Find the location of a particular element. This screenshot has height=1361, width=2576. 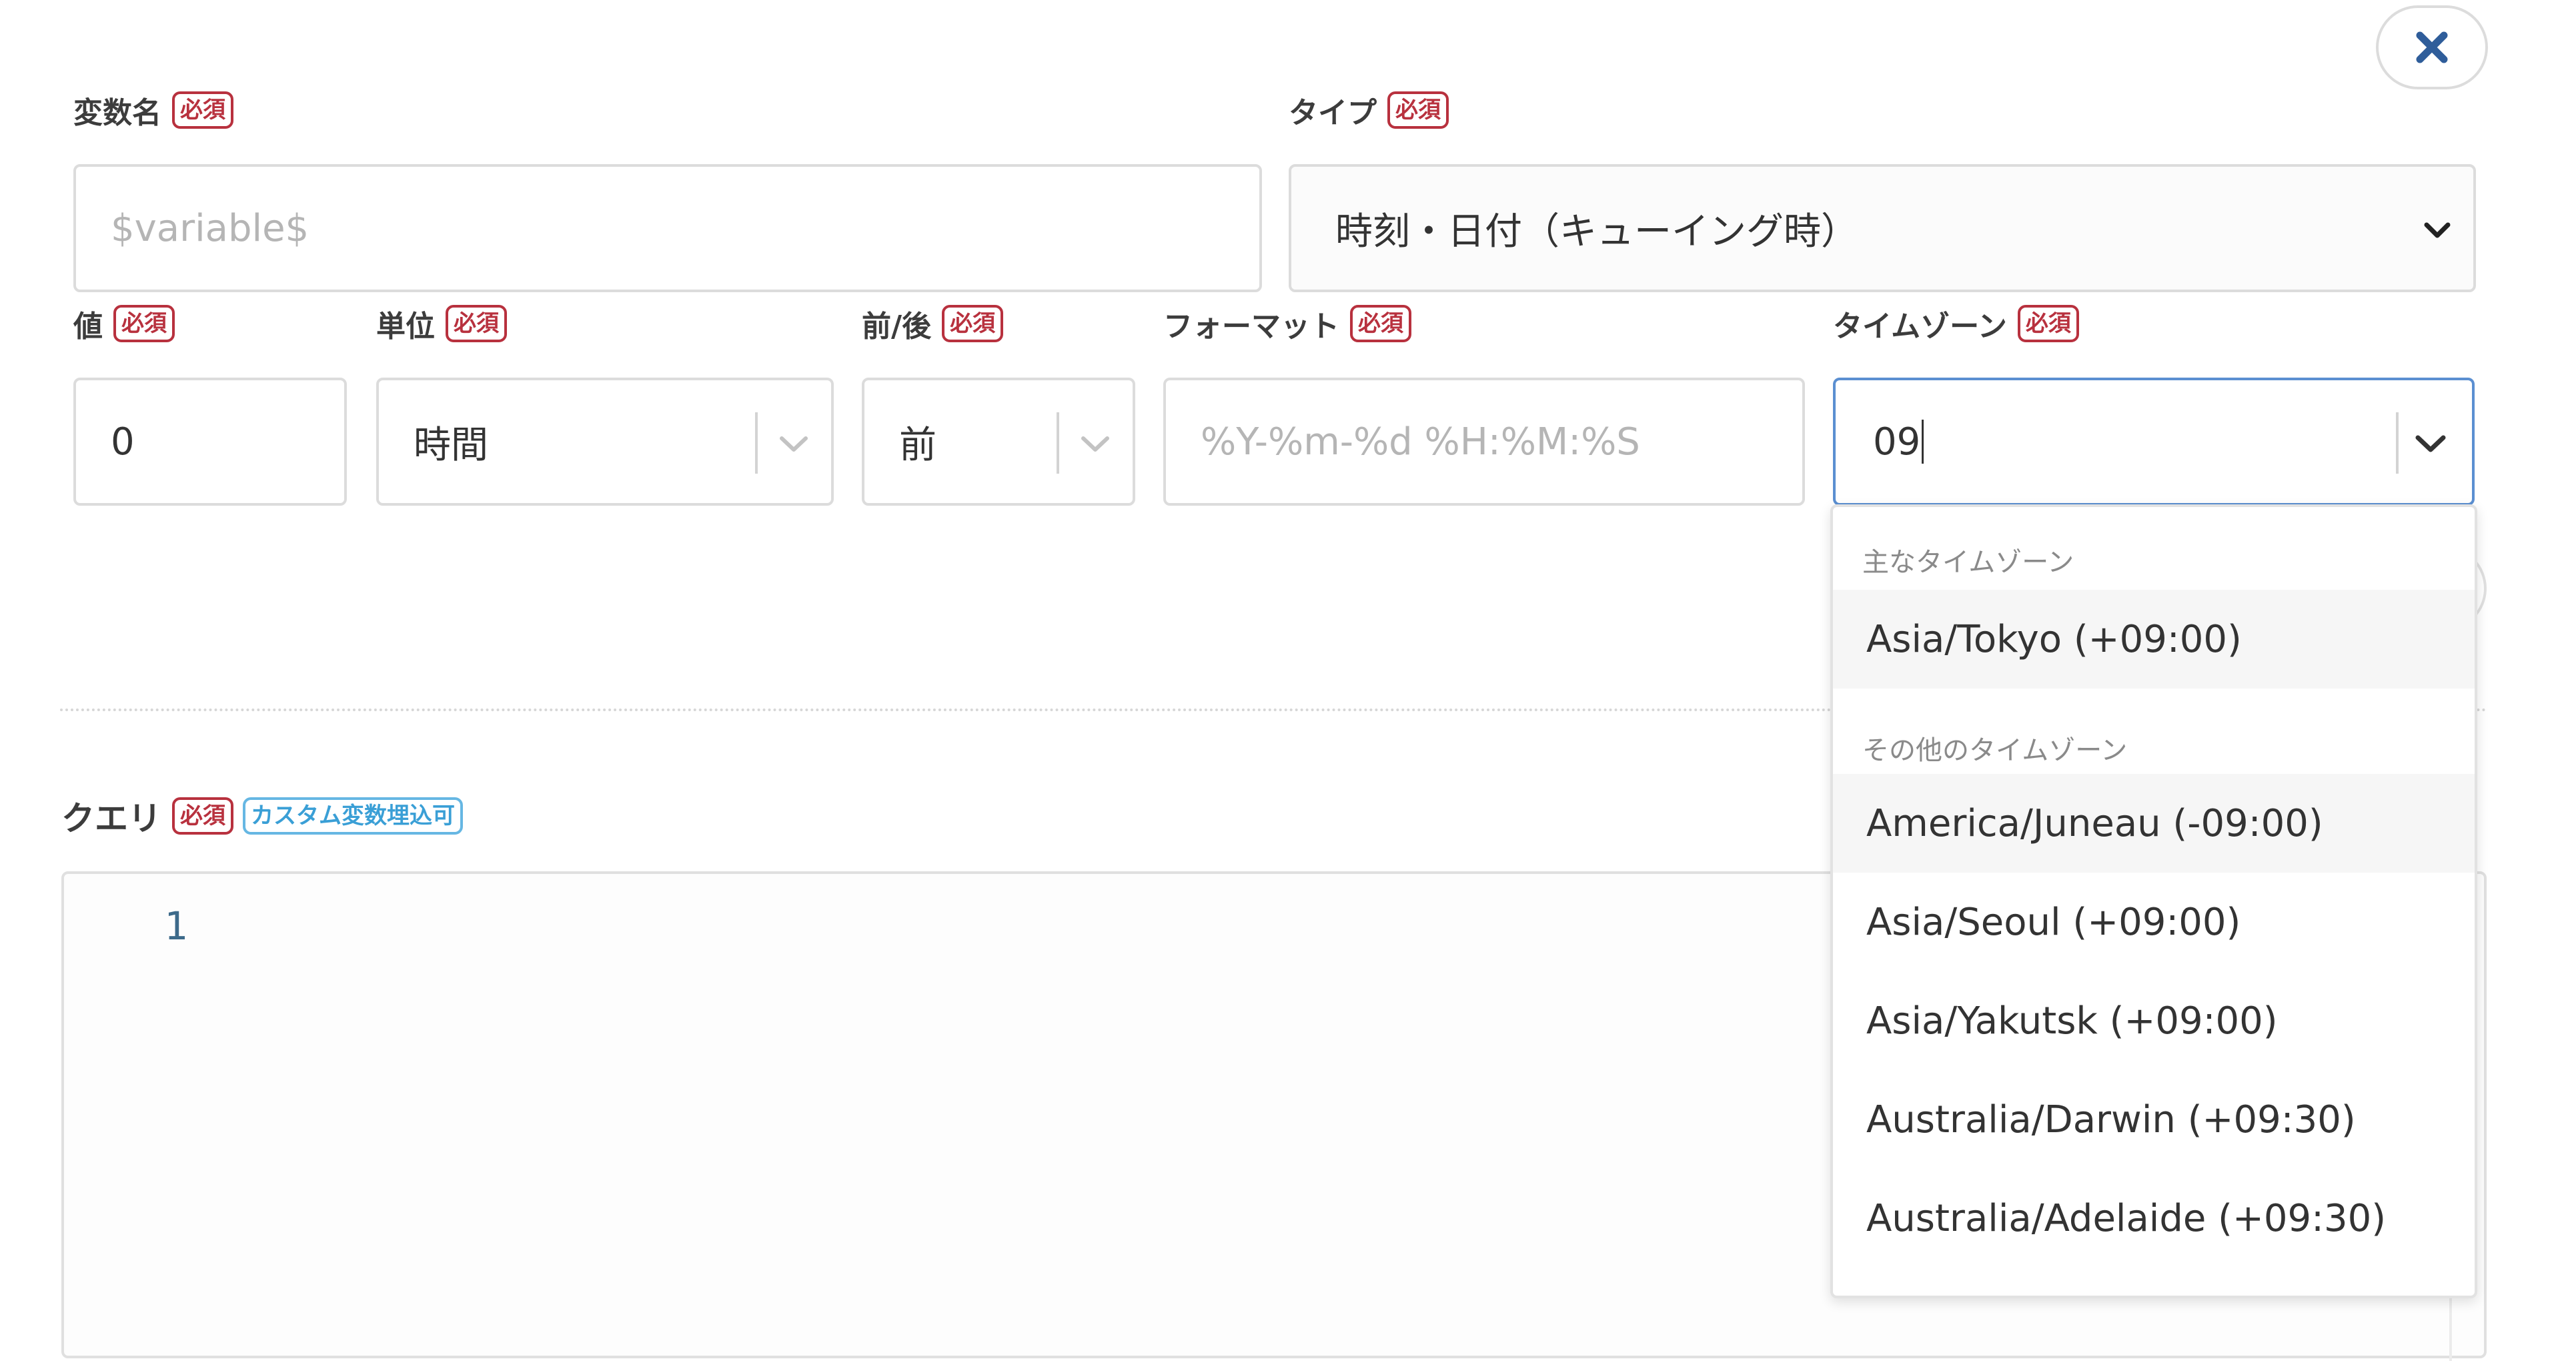

unit-select: 時間 is located at coordinates (605, 442).